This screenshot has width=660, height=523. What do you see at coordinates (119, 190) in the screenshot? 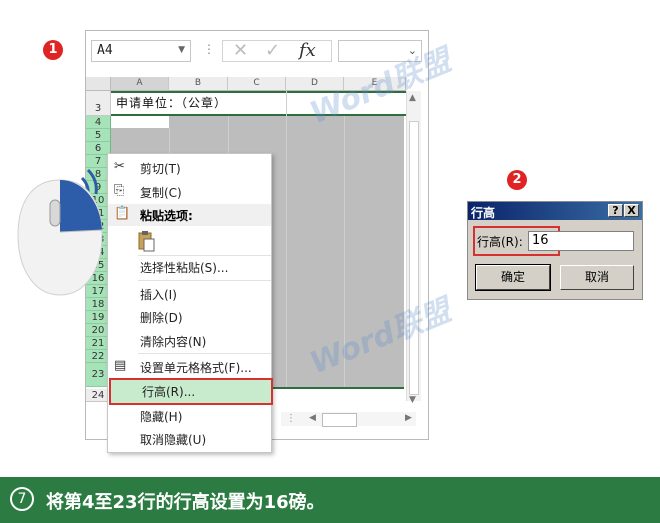
I see `copy-icon: ⎘` at bounding box center [119, 190].